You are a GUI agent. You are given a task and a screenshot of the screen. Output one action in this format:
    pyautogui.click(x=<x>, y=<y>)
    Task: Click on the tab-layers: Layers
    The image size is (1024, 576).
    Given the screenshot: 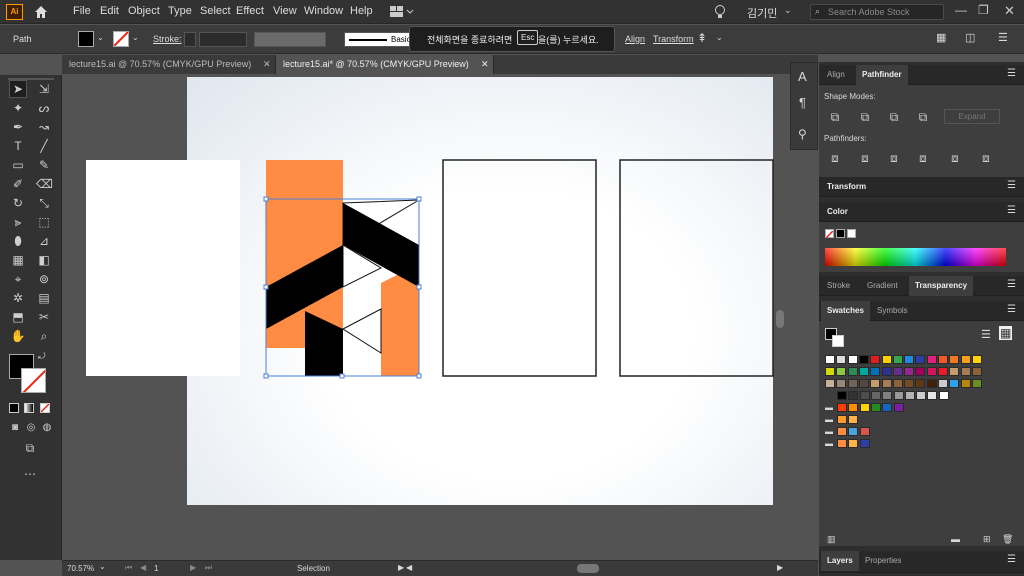 What is the action you would take?
    pyautogui.click(x=840, y=561)
    